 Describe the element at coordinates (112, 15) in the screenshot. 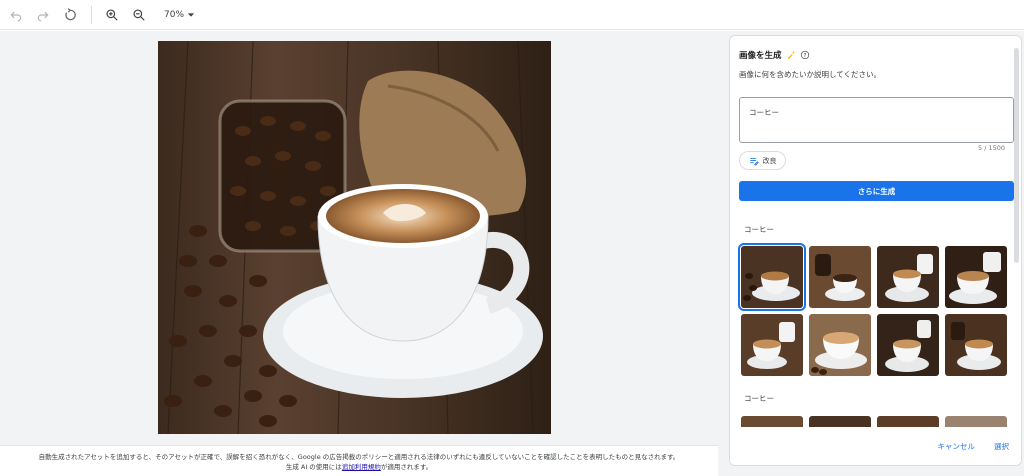

I see `zoom-in-icon` at that location.